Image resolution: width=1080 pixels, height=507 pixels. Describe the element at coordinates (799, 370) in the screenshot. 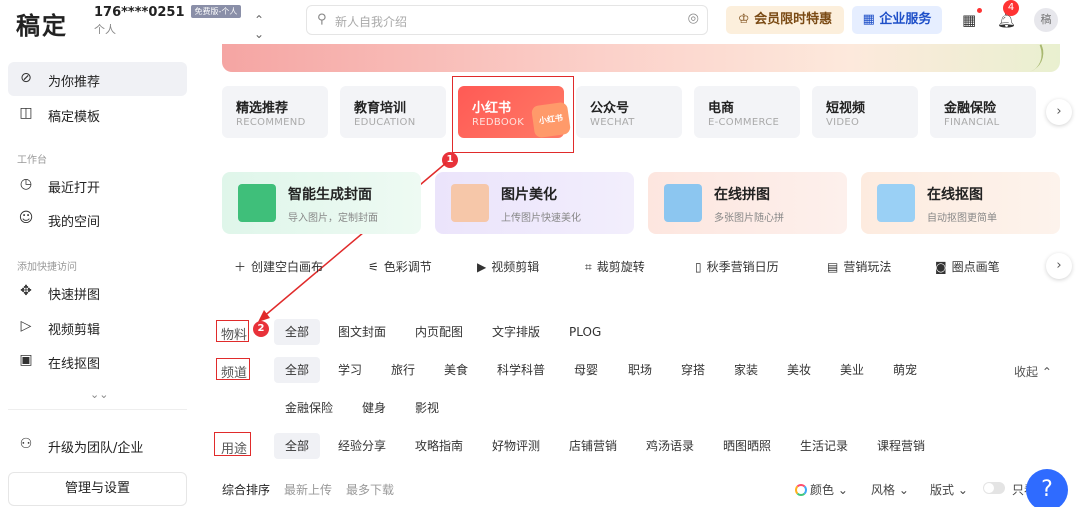

I see `chip-channel: 美妆` at that location.